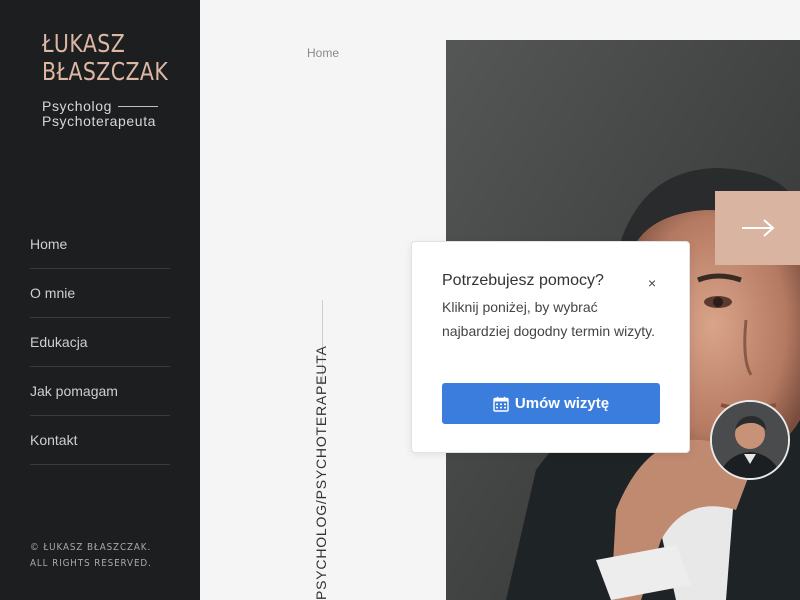  I want to click on book-visit-button: Umów wizytę, so click(551, 403).